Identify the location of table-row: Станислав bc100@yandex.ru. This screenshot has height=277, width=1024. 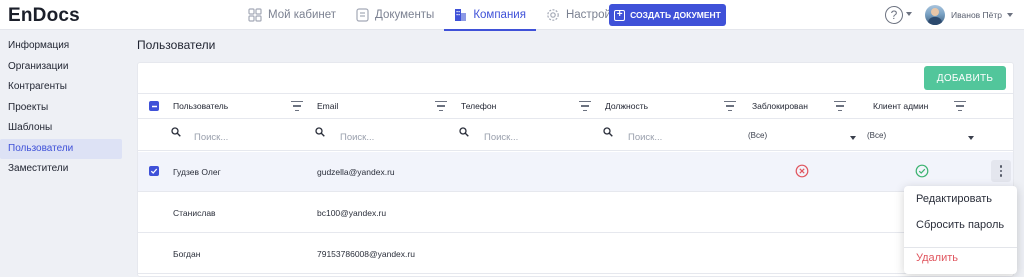
(575, 213).